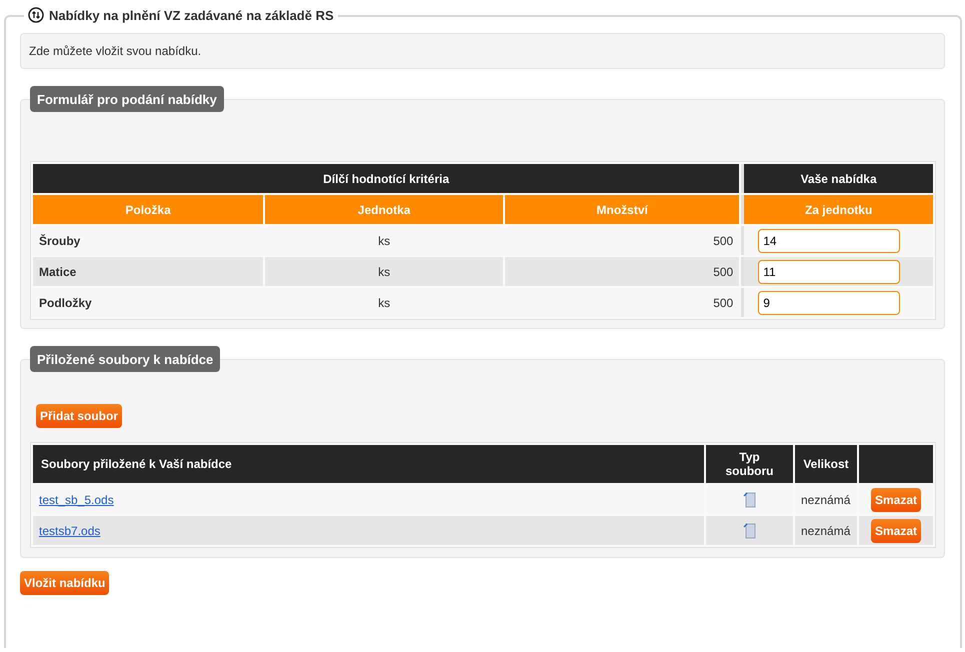 The image size is (965, 652). I want to click on file-link: testsb7.ods, so click(69, 531).